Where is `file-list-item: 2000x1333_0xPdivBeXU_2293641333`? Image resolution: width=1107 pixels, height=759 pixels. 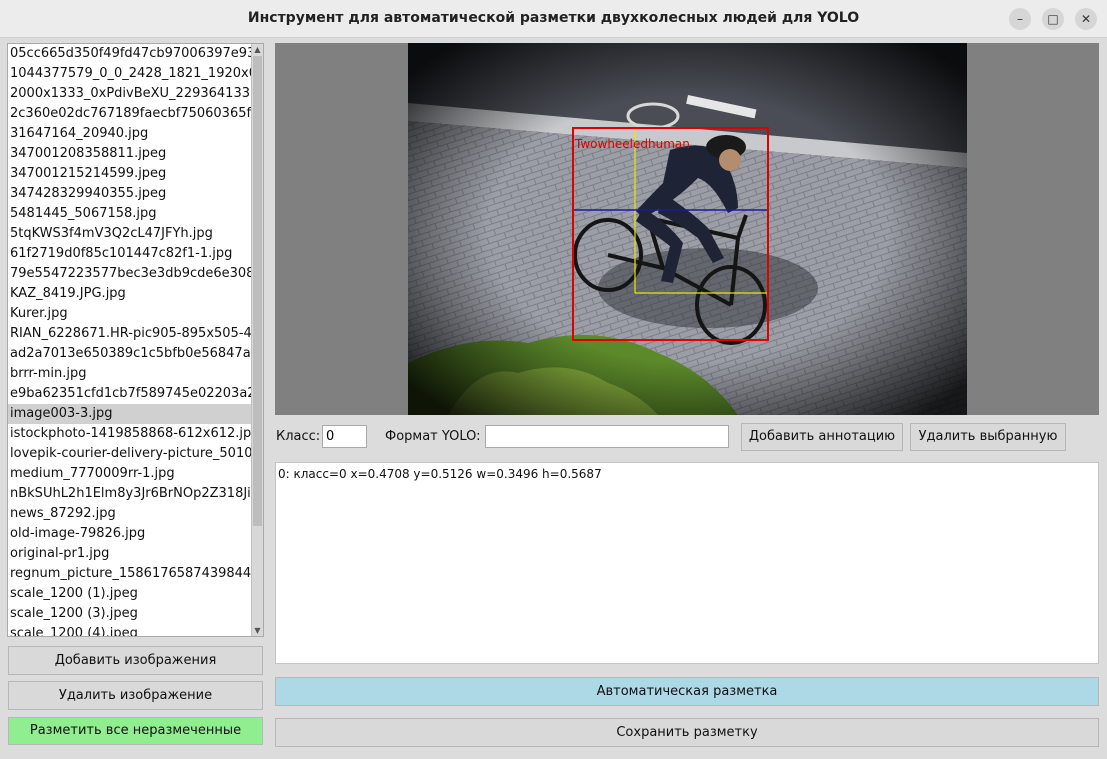 file-list-item: 2000x1333_0xPdivBeXU_2293641333 is located at coordinates (129, 94).